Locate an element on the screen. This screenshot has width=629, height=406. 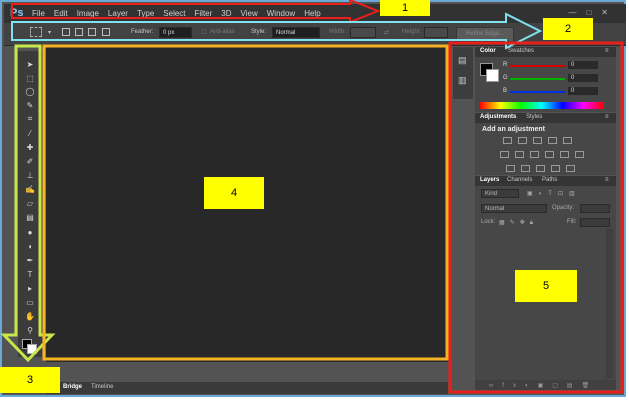
style-select: Normal is located at coordinates (296, 32).